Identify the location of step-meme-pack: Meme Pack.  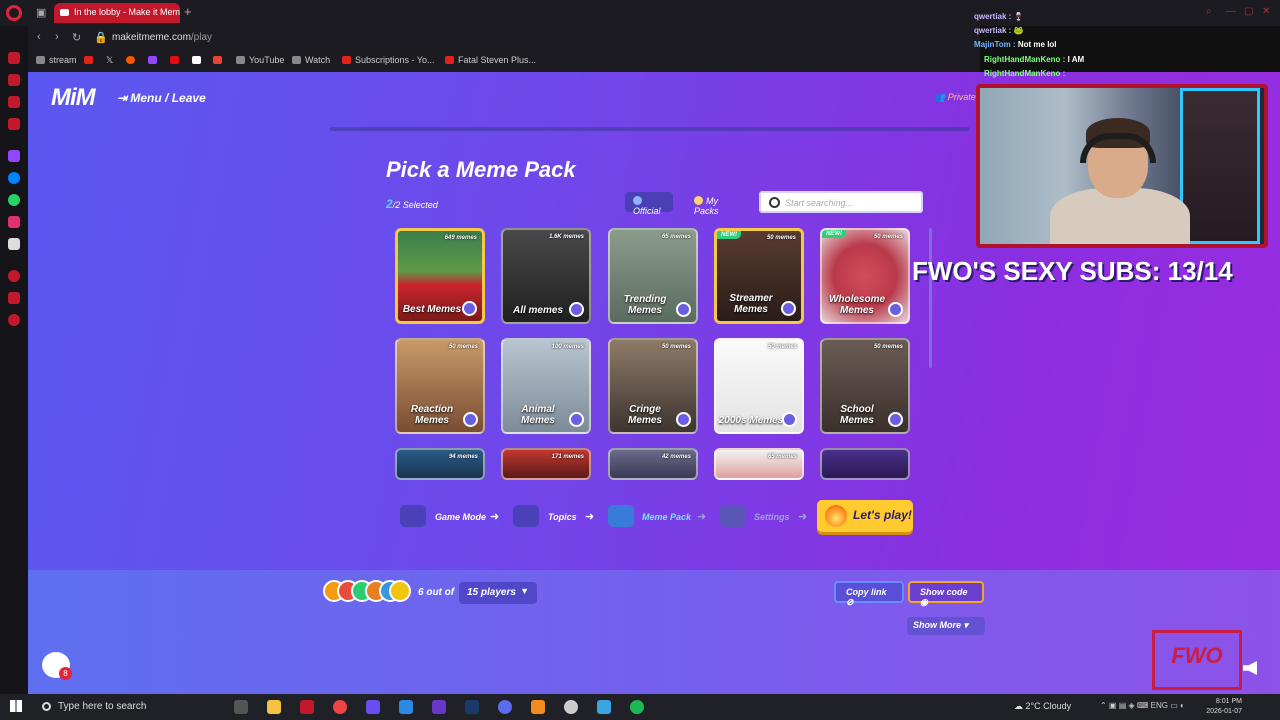
(666, 524).